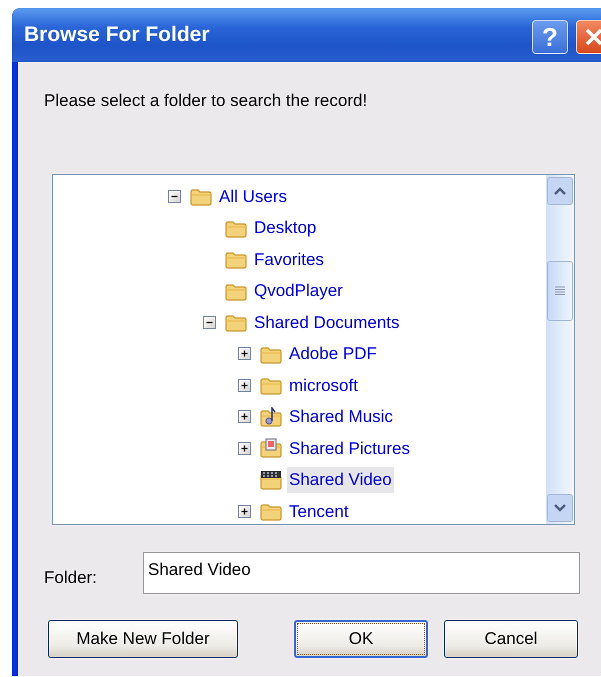 The image size is (601, 677). Describe the element at coordinates (271, 480) in the screenshot. I see `film-folder-icon` at that location.